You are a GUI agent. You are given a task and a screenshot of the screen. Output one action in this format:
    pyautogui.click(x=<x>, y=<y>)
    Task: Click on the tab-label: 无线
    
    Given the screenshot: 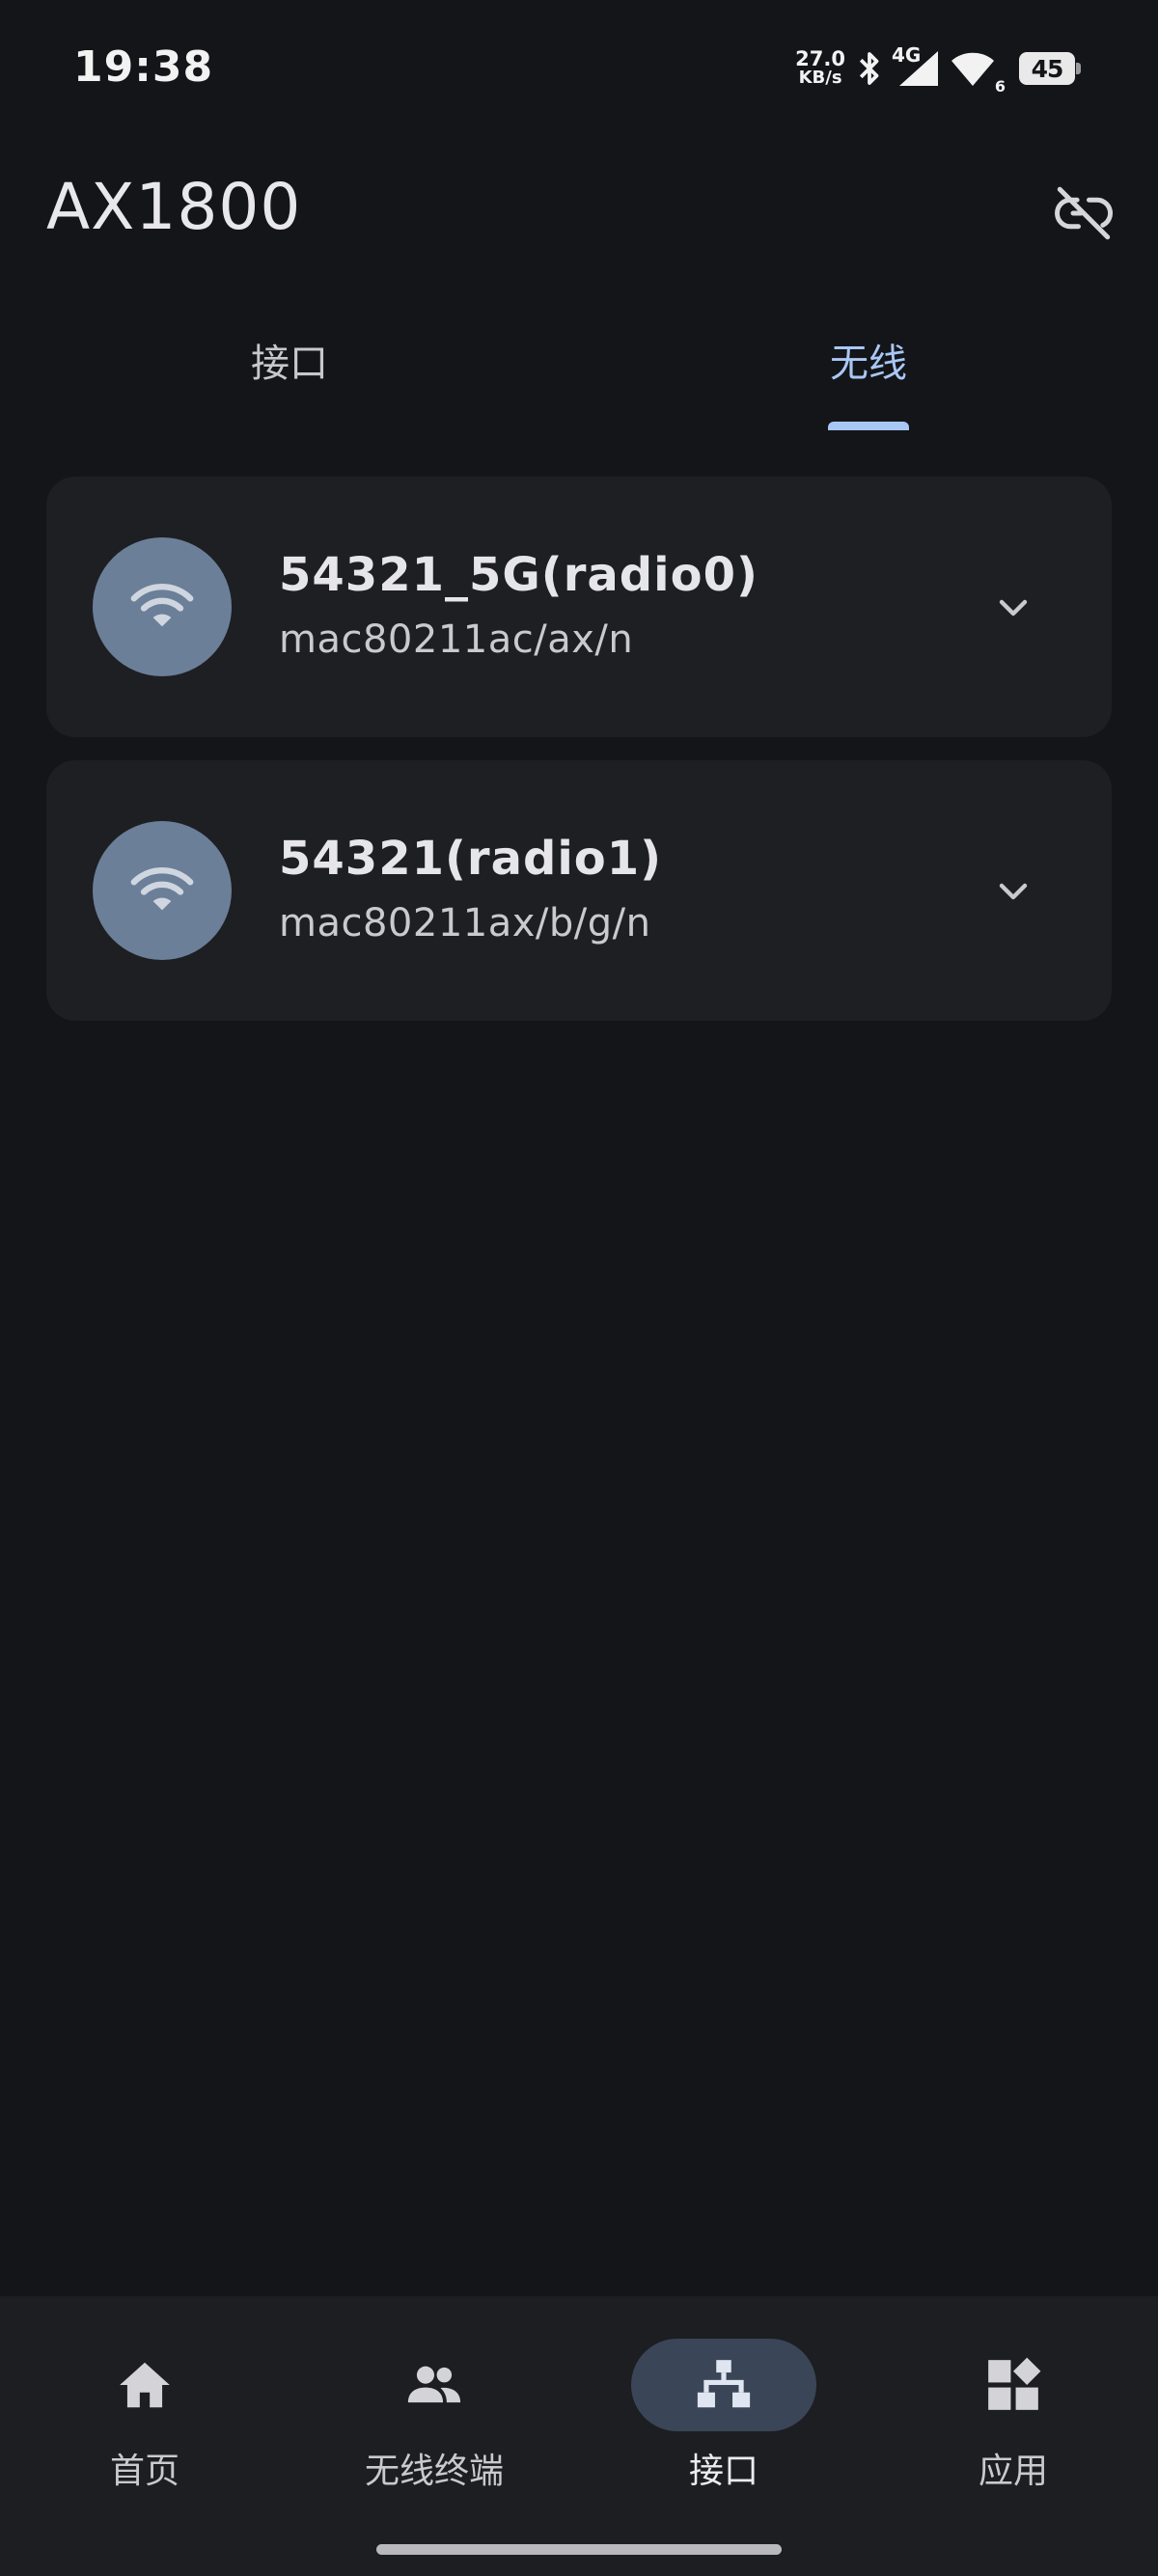 What is the action you would take?
    pyautogui.click(x=868, y=364)
    